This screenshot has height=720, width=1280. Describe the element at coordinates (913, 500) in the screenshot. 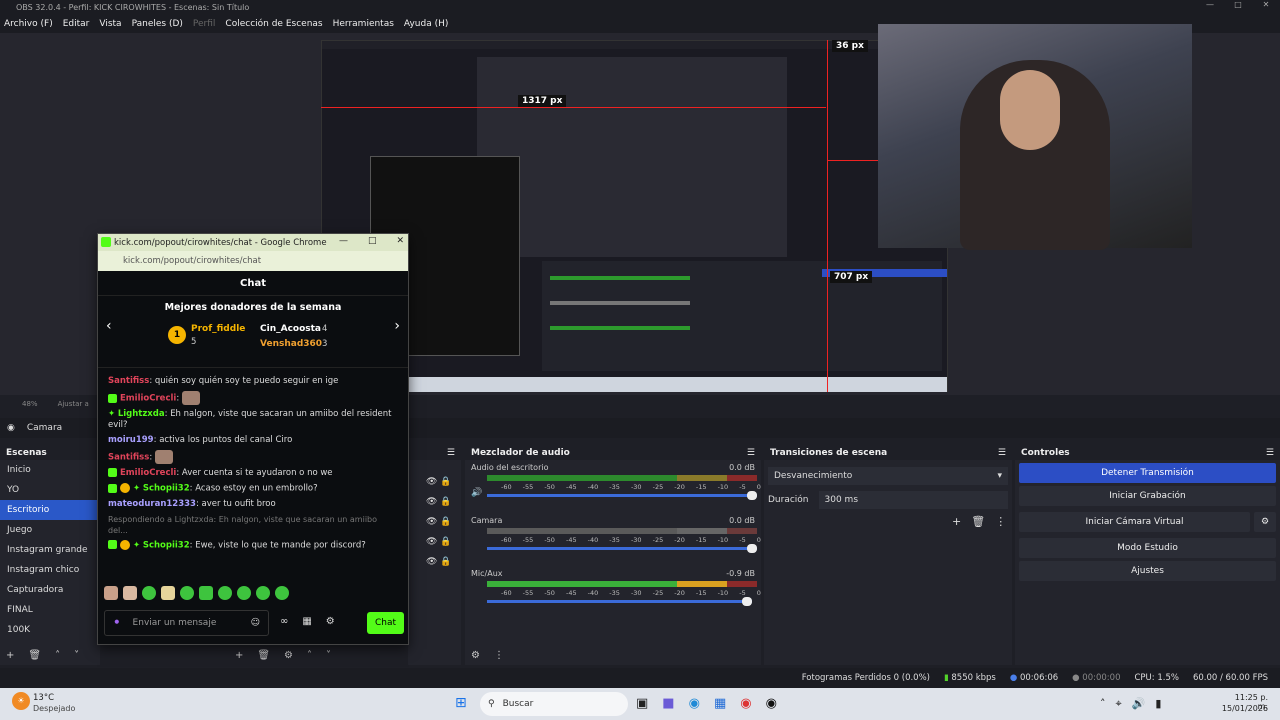

I see `duration-input: 300 ms` at that location.